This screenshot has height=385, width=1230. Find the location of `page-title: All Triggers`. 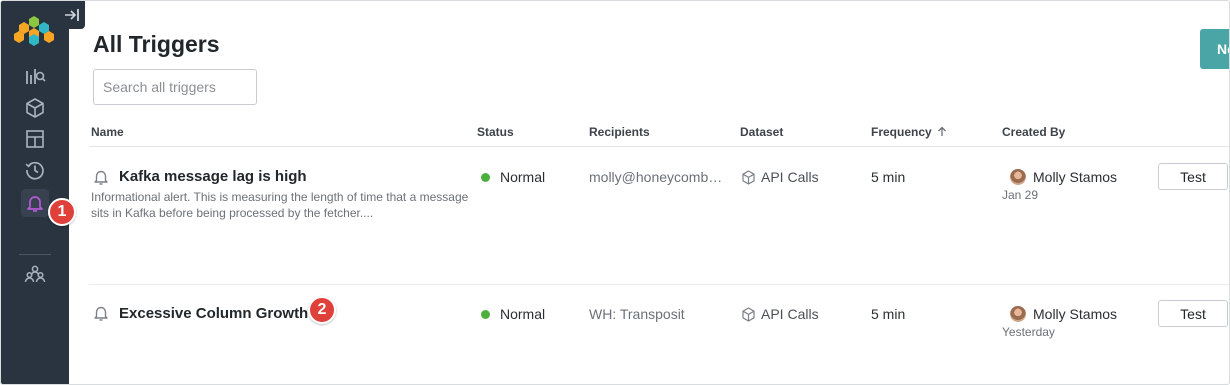

page-title: All Triggers is located at coordinates (156, 44).